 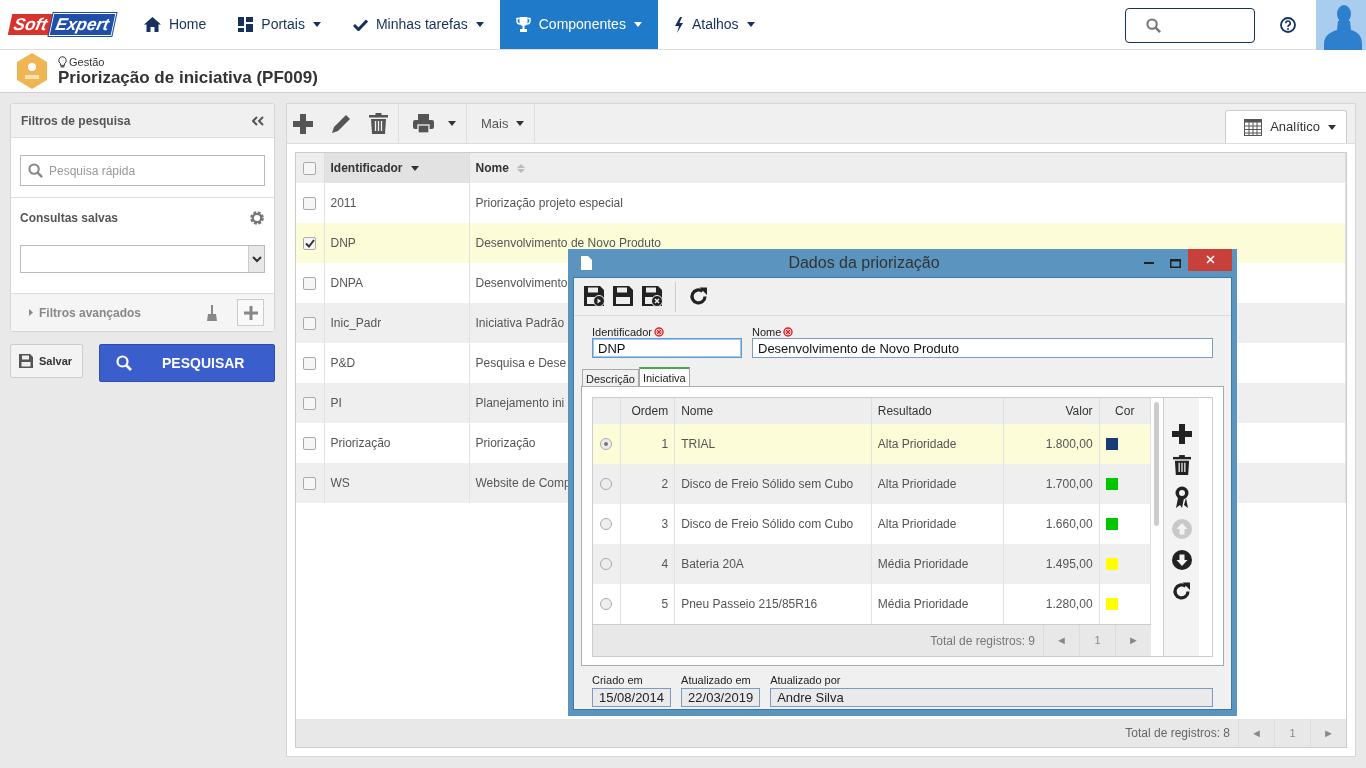 I want to click on delete-button, so click(x=378, y=123).